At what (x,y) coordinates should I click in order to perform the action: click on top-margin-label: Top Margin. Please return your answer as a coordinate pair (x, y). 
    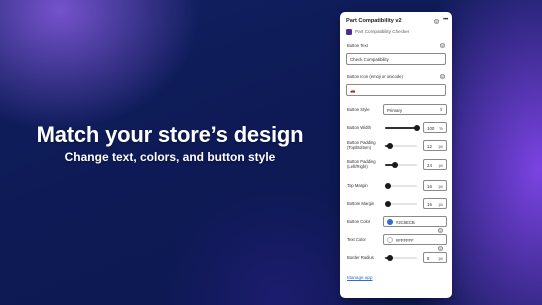
    Looking at the image, I should click on (357, 185).